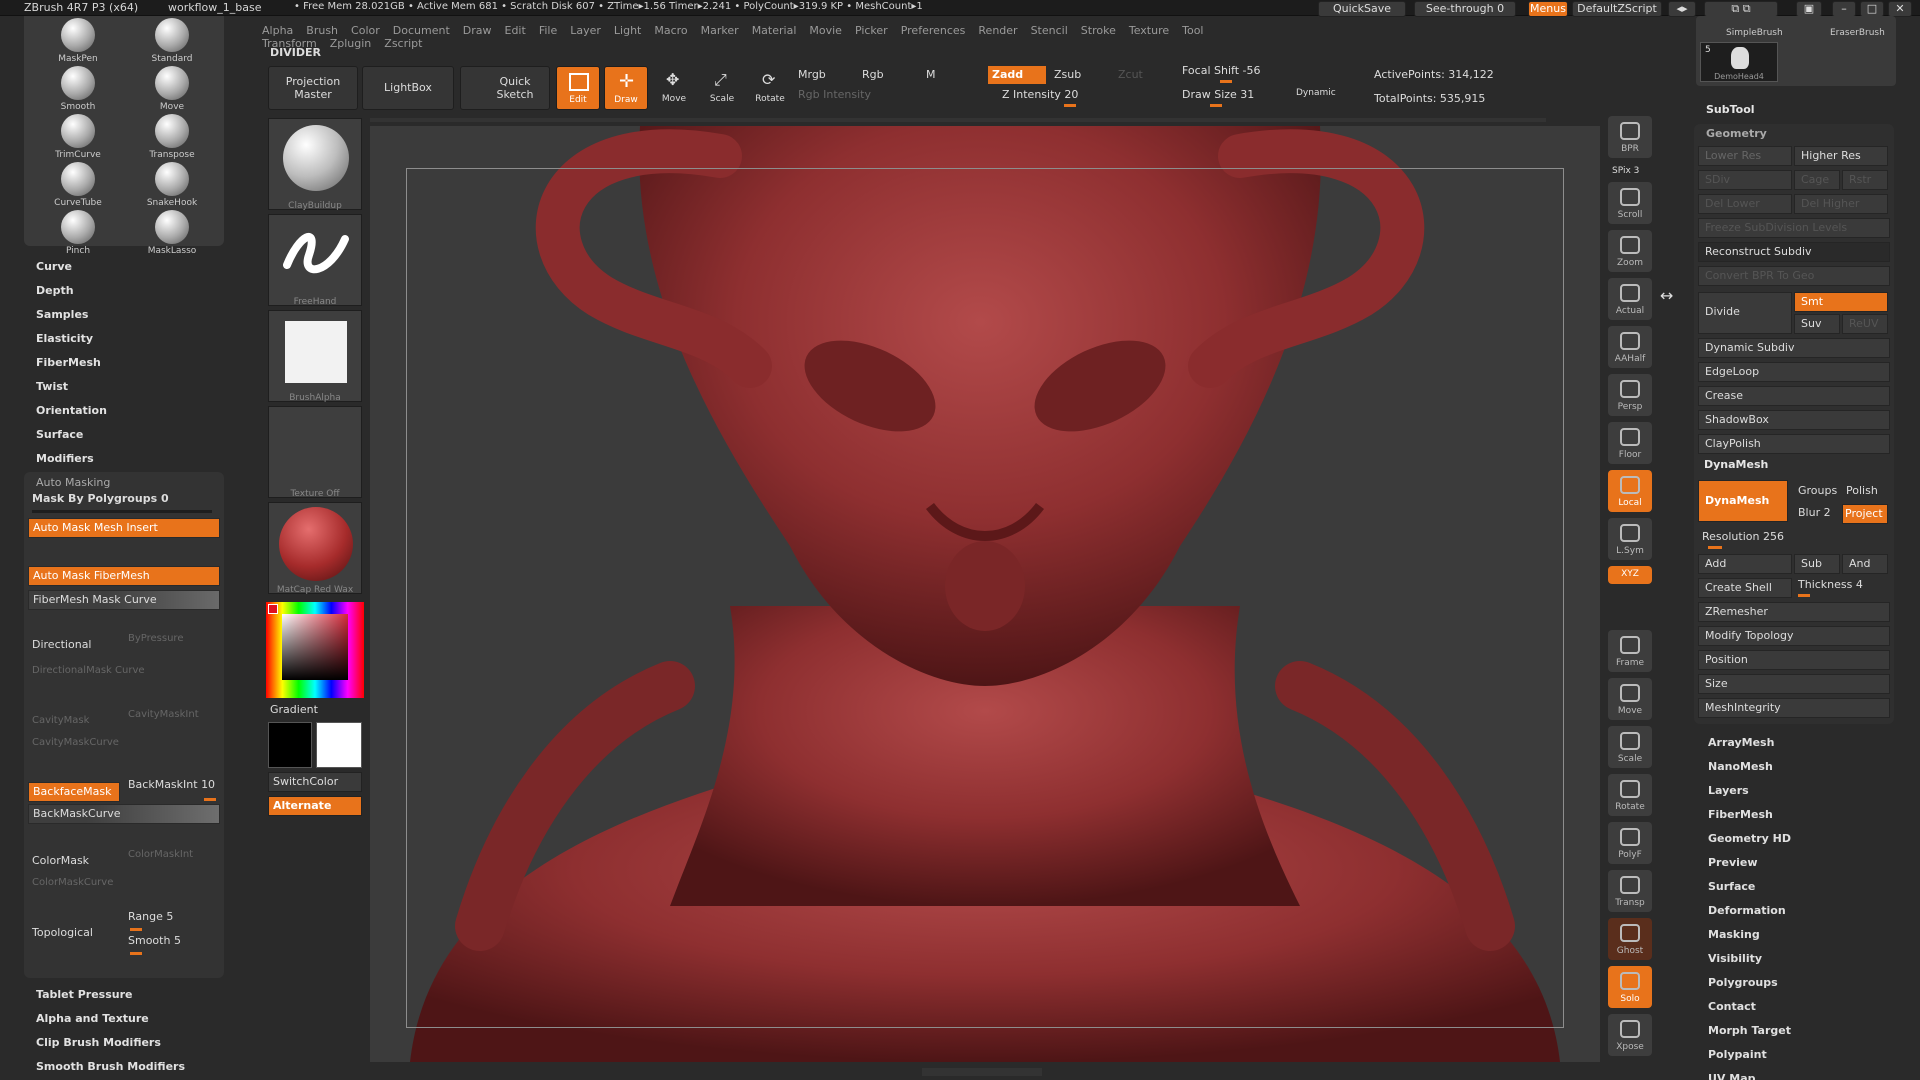 Image resolution: width=1920 pixels, height=1080 pixels. Describe the element at coordinates (1548, 9) in the screenshot. I see `menus-button: Menus` at that location.